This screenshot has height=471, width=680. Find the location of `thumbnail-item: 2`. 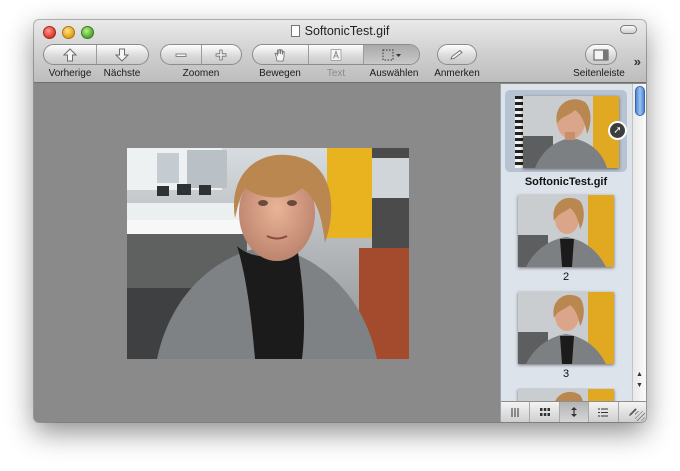

thumbnail-item: 2 is located at coordinates (566, 242).